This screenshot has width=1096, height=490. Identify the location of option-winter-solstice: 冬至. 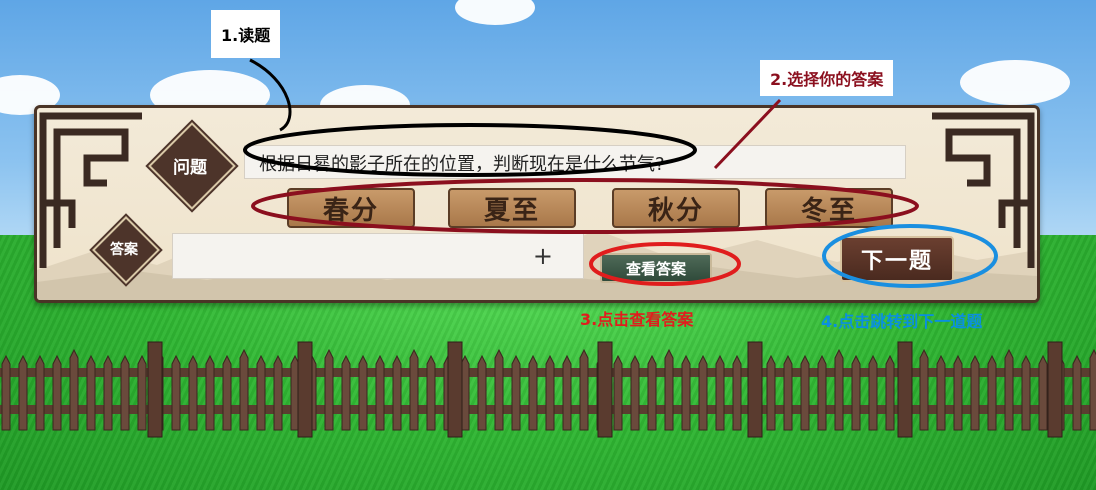
(829, 208).